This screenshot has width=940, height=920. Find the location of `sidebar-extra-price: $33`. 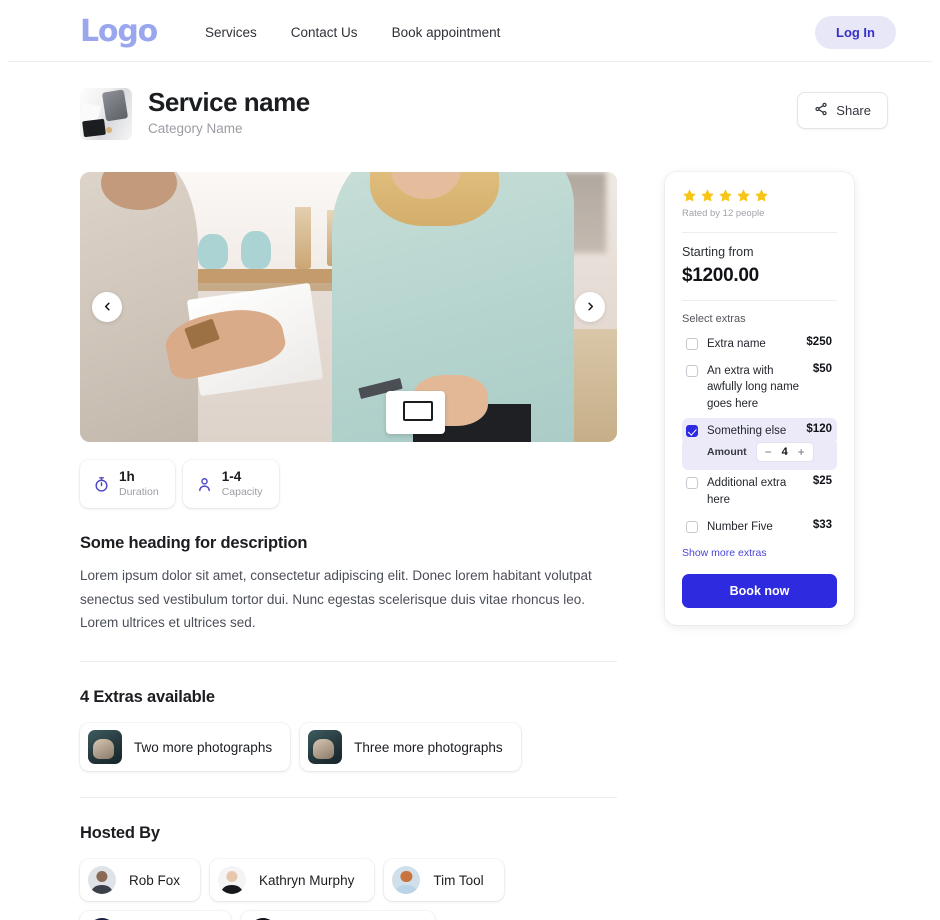

sidebar-extra-price: $33 is located at coordinates (822, 524).